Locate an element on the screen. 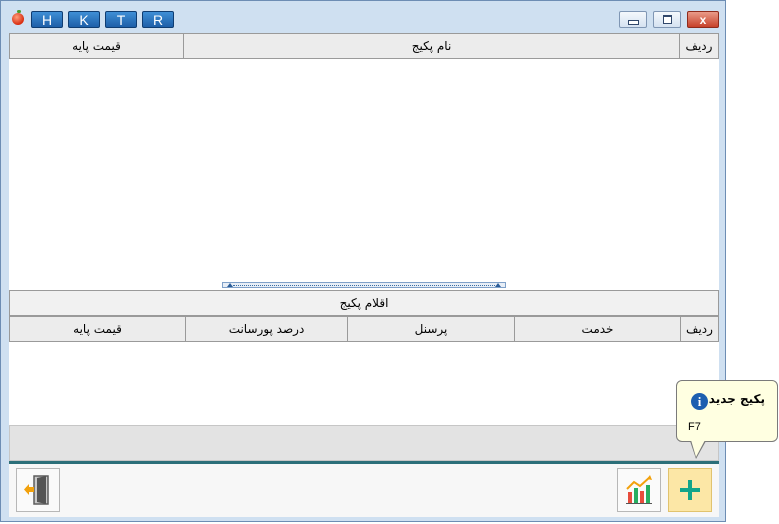 This screenshot has width=779, height=524. app-icon is located at coordinates (18, 17).